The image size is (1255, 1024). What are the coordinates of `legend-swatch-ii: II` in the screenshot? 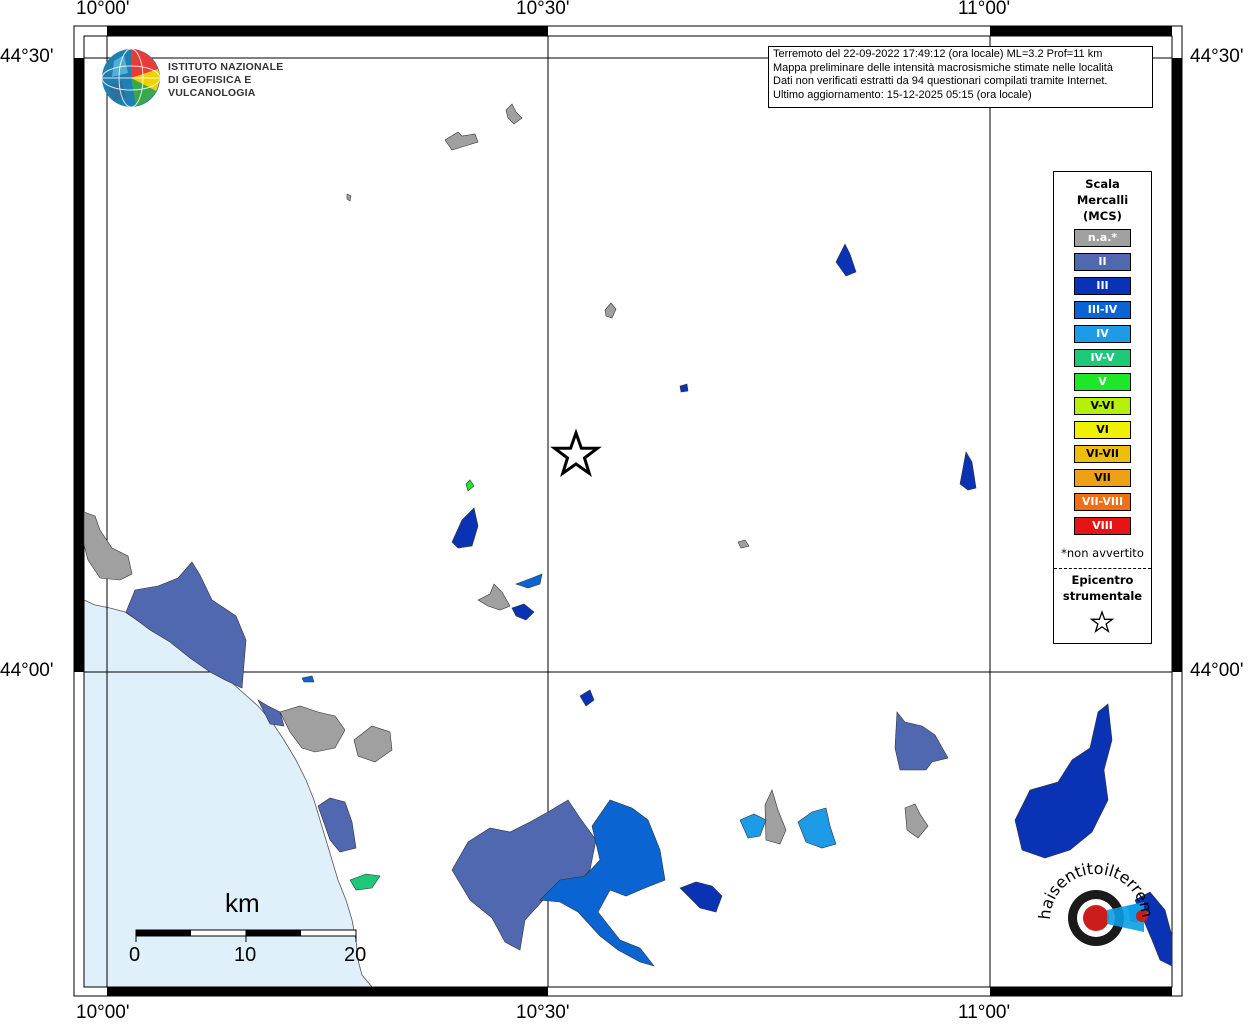 It's located at (1102, 262).